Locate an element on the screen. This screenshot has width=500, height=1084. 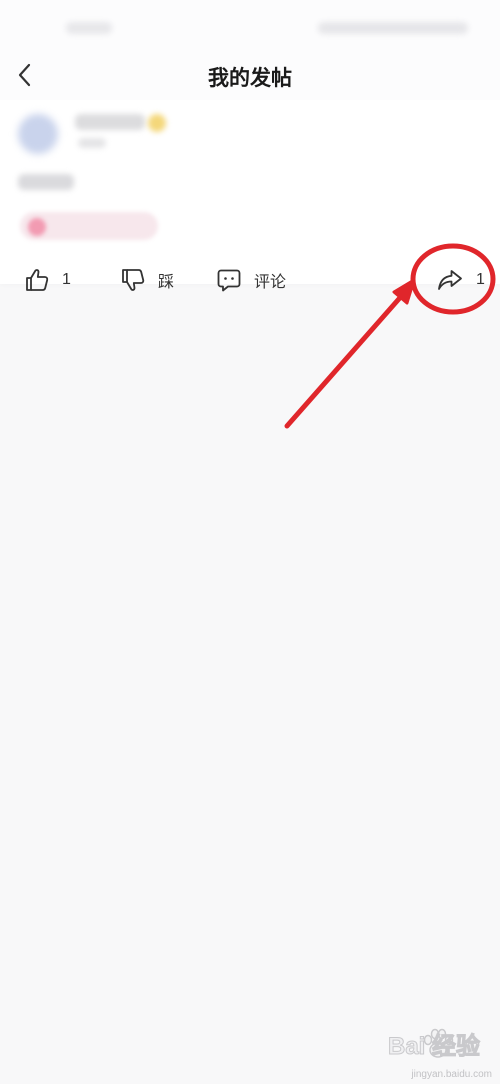
status-icons-blurred is located at coordinates (393, 28).